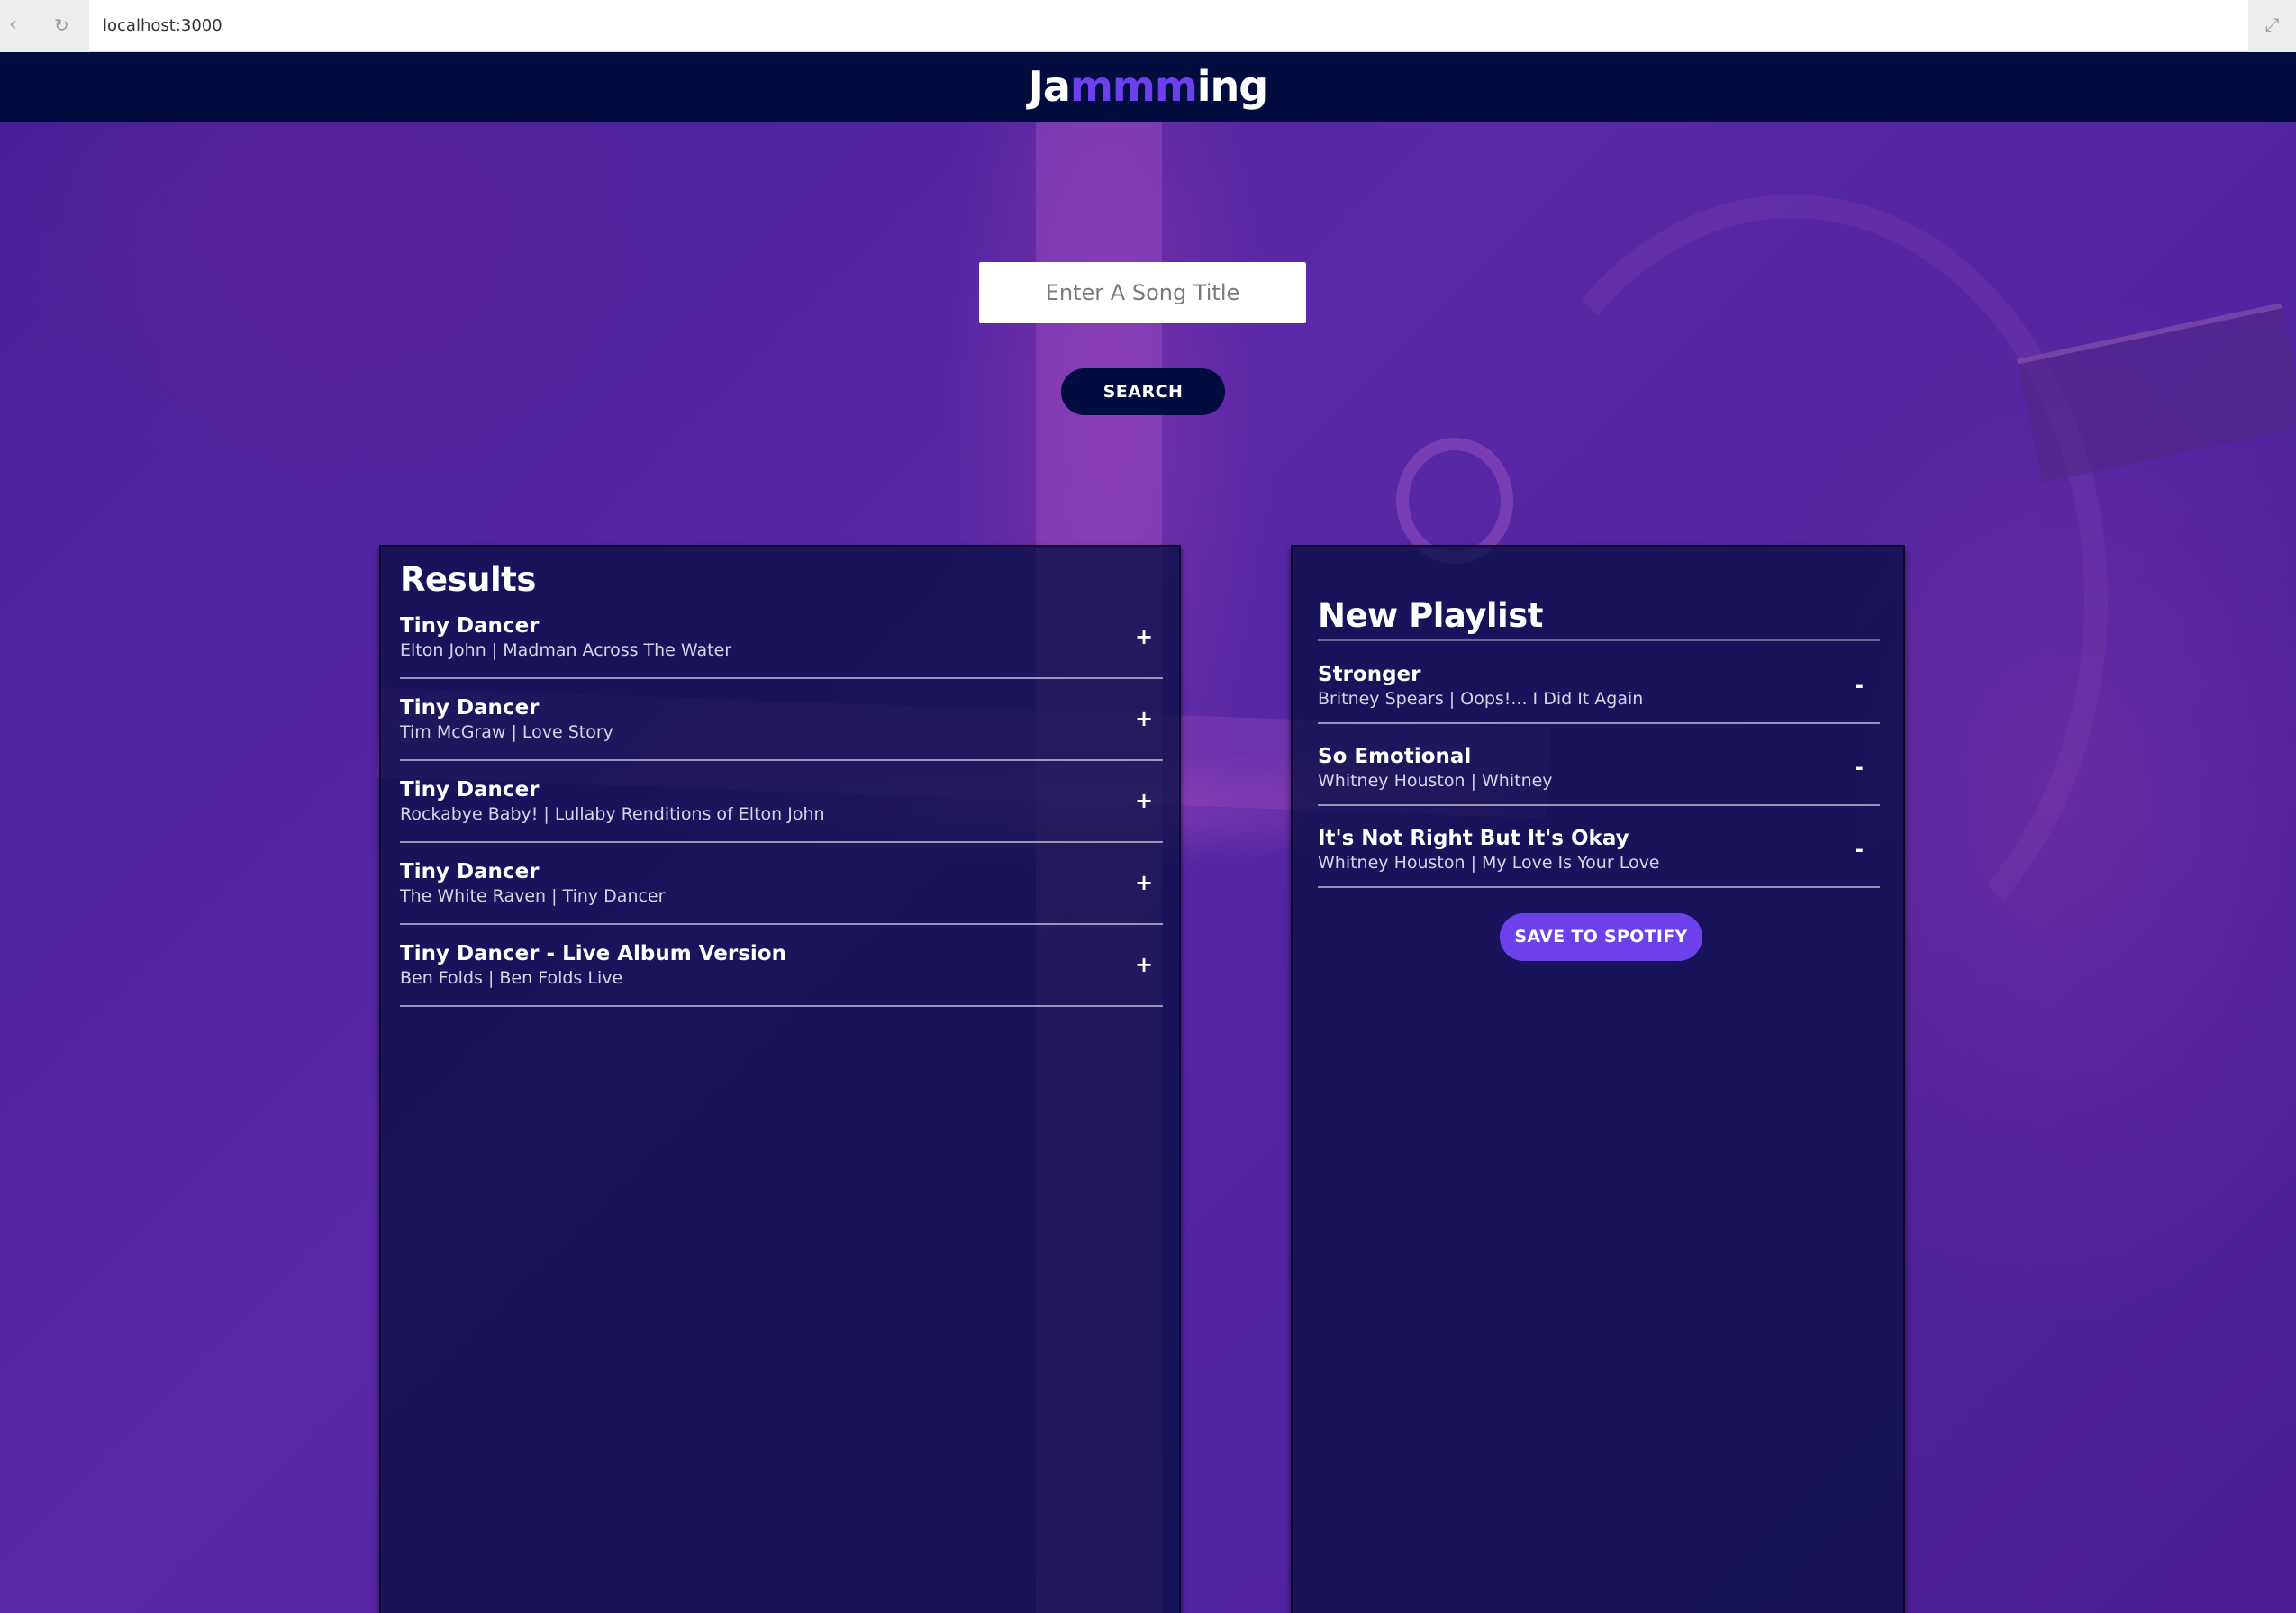  Describe the element at coordinates (1481, 699) in the screenshot. I see `track-artist-album: Britney Spears | Oops!... I Did It Again` at that location.